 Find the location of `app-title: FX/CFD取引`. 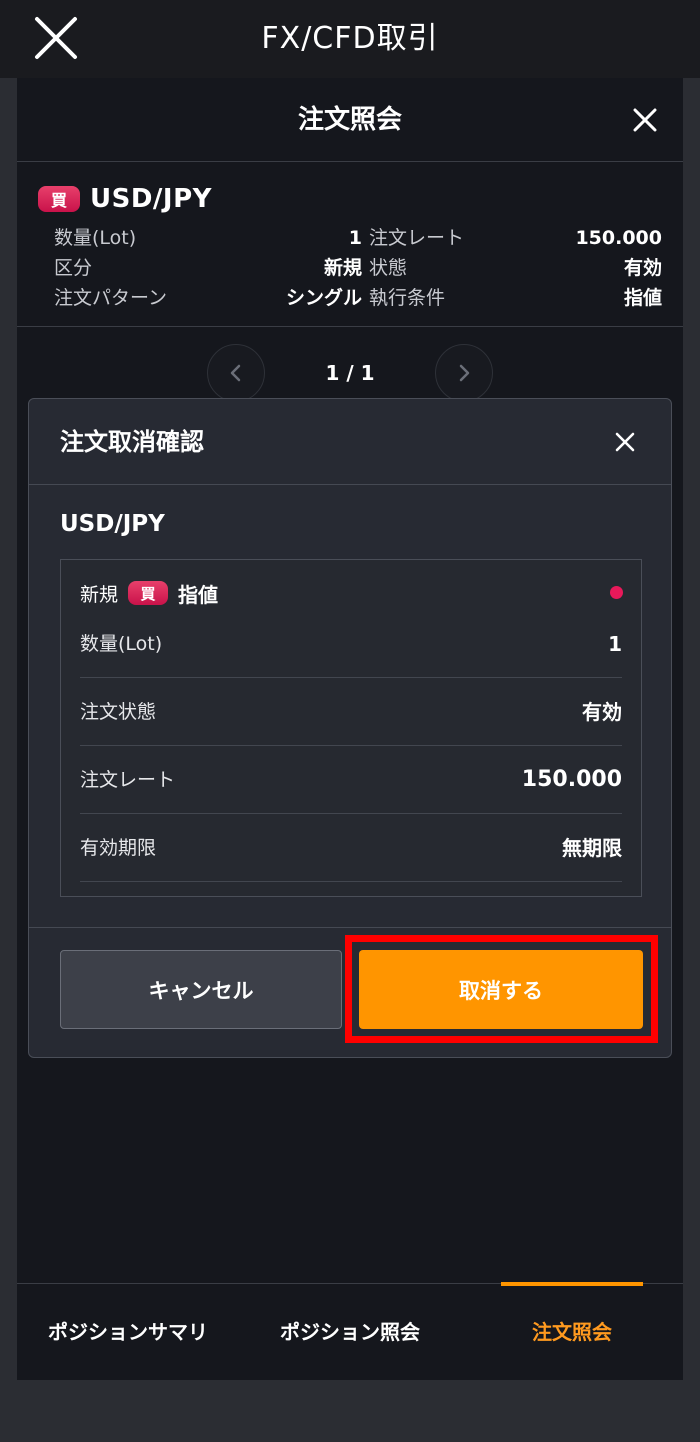

app-title: FX/CFD取引 is located at coordinates (350, 38).